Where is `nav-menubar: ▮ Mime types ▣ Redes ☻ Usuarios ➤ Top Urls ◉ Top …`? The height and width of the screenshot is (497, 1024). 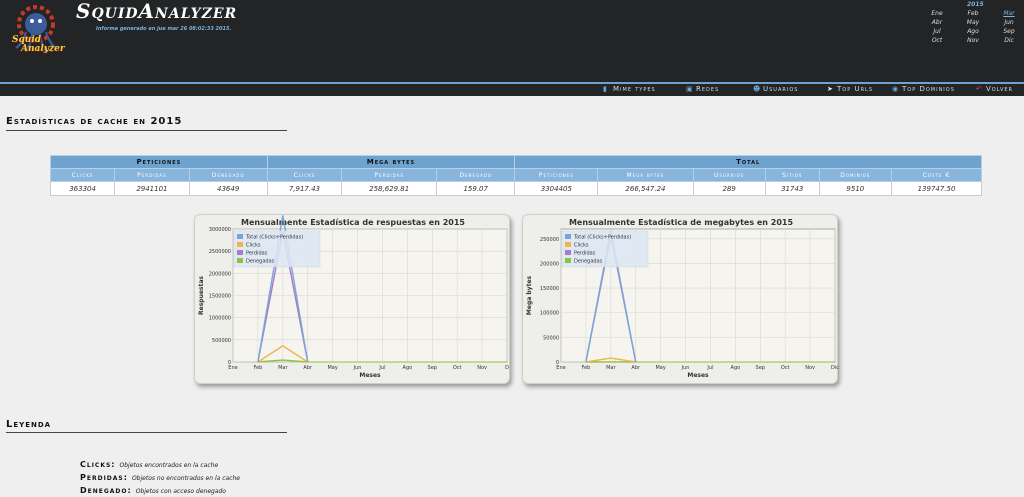
nav-menubar: ▮ Mime types ▣ Redes ☻ Usuarios ➤ Top Urls ◉ Top … is located at coordinates (512, 89).